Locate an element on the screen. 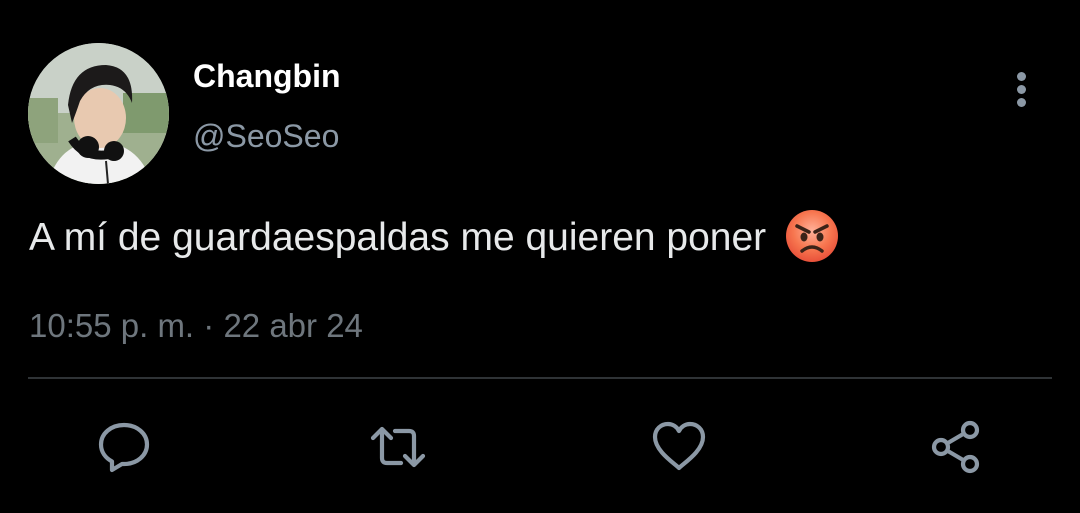 This screenshot has width=1080, height=513. author-handle: @SeoSeo is located at coordinates (266, 136).